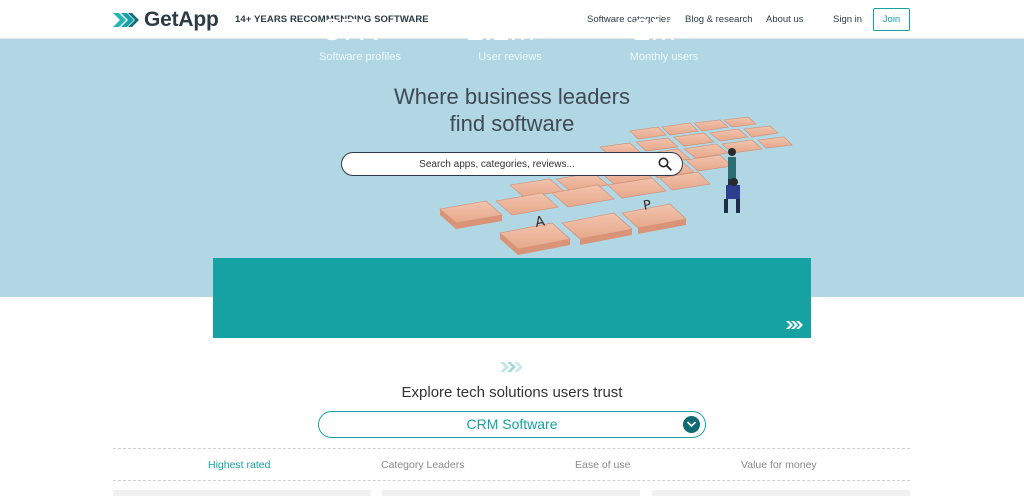 The image size is (1024, 496). What do you see at coordinates (785, 19) in the screenshot?
I see `nav-about-us: About us` at bounding box center [785, 19].